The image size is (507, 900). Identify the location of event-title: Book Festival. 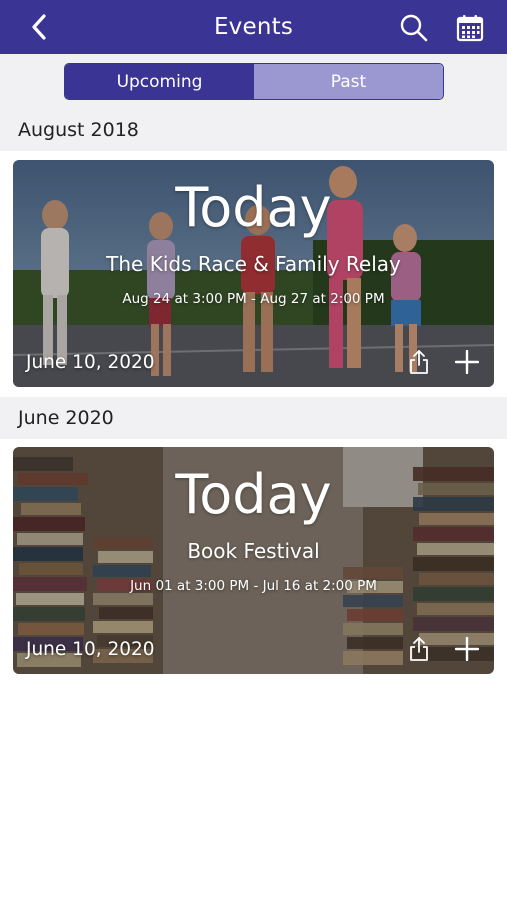
(253, 551).